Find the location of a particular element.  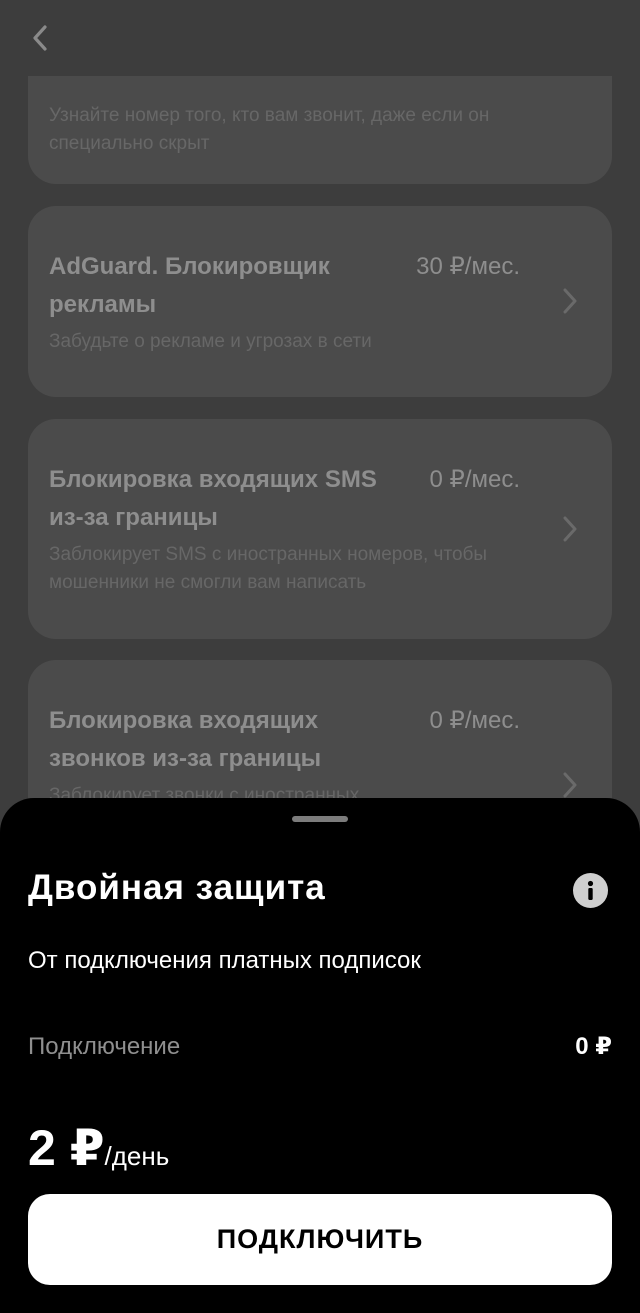

top-bar is located at coordinates (320, 38).